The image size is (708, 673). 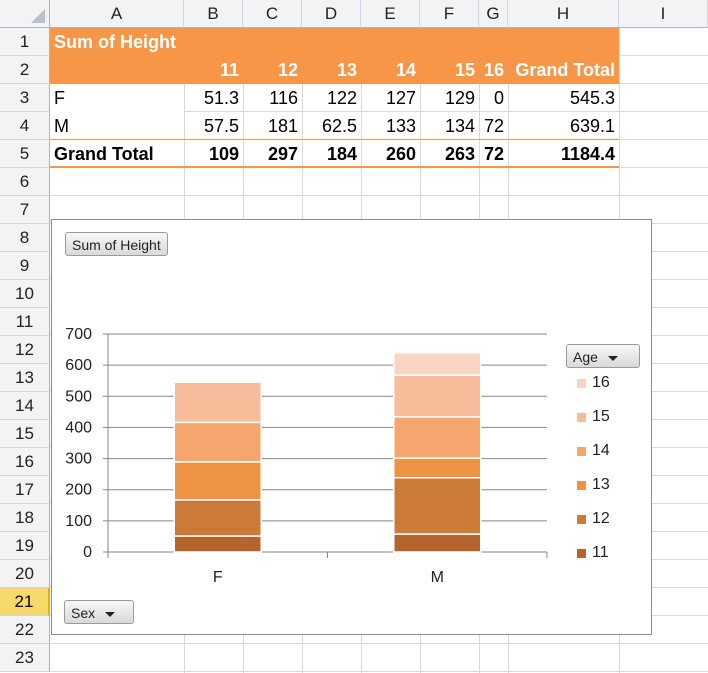 What do you see at coordinates (25, 490) in the screenshot?
I see `row-header-17: 17` at bounding box center [25, 490].